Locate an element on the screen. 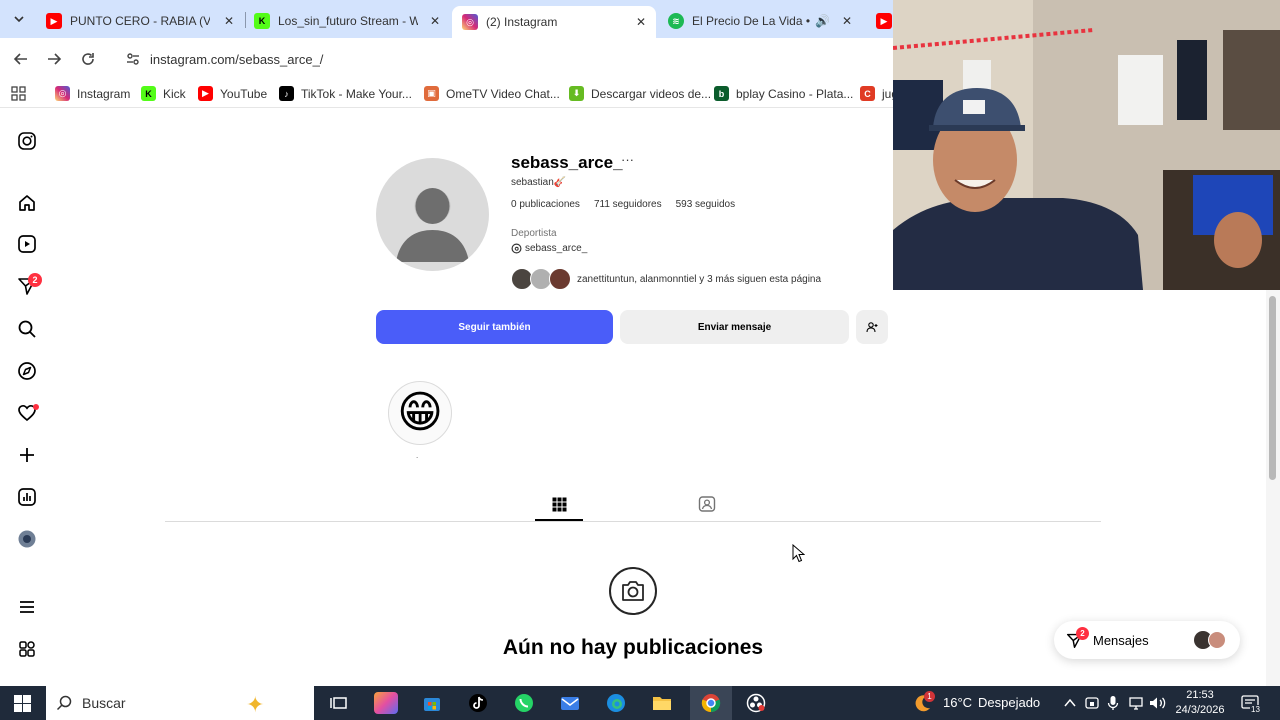  weather-temperature: 16°C is located at coordinates (957, 702).